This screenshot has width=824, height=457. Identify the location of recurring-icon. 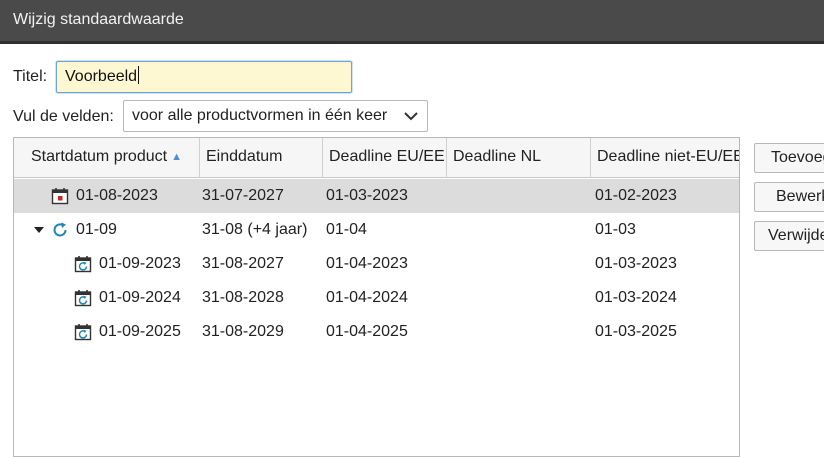
(60, 229).